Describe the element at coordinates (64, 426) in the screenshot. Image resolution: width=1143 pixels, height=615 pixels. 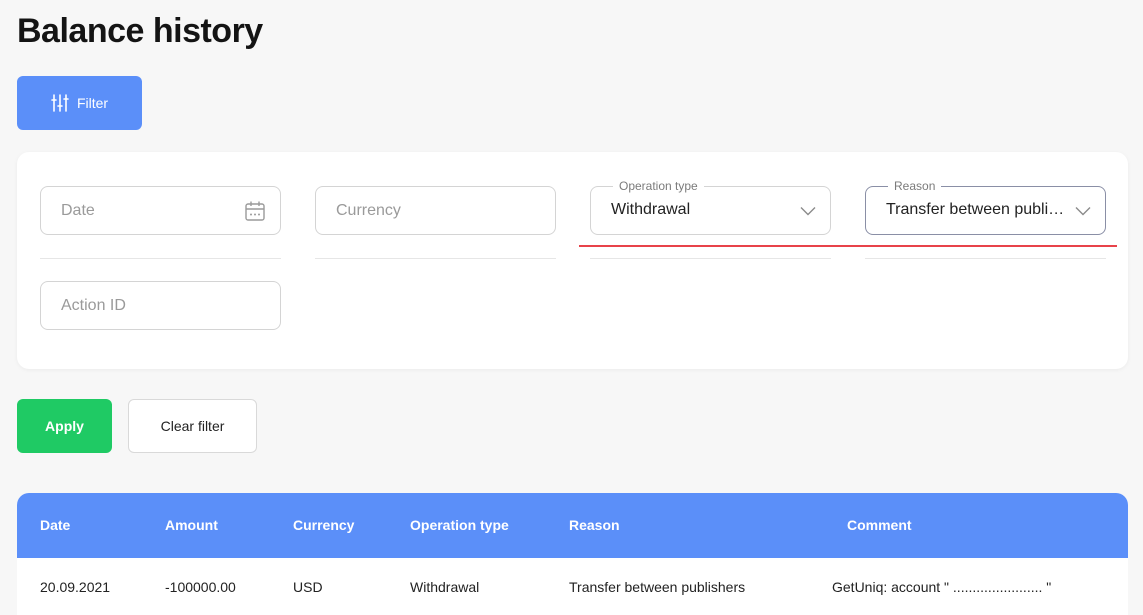
I see `apply-button: Apply` at that location.